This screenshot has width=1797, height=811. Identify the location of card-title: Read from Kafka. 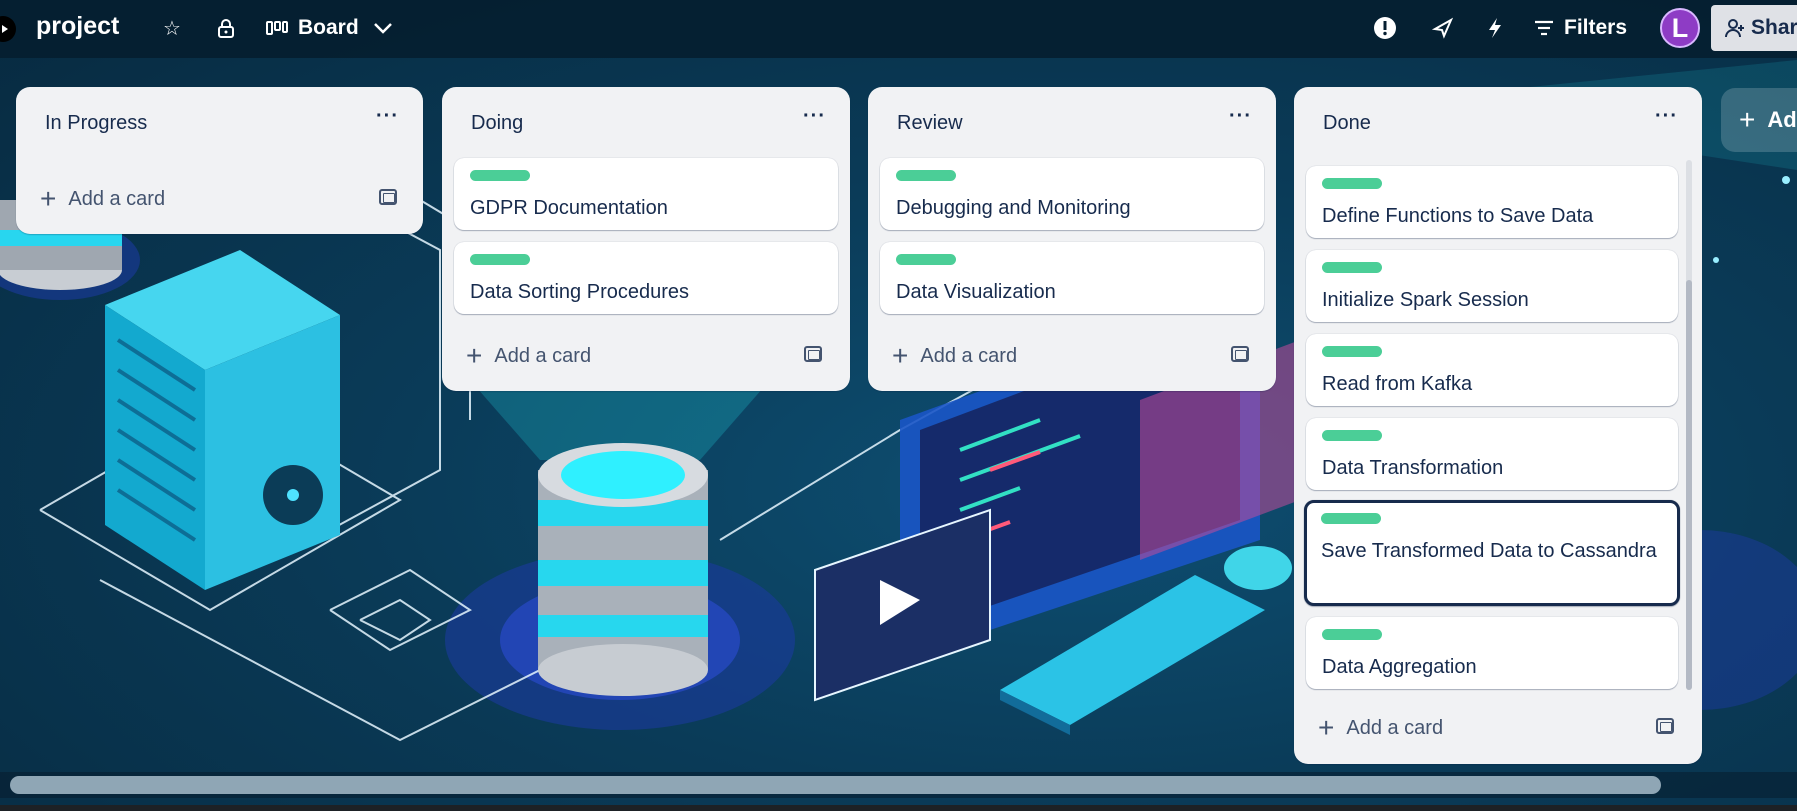
(1397, 384).